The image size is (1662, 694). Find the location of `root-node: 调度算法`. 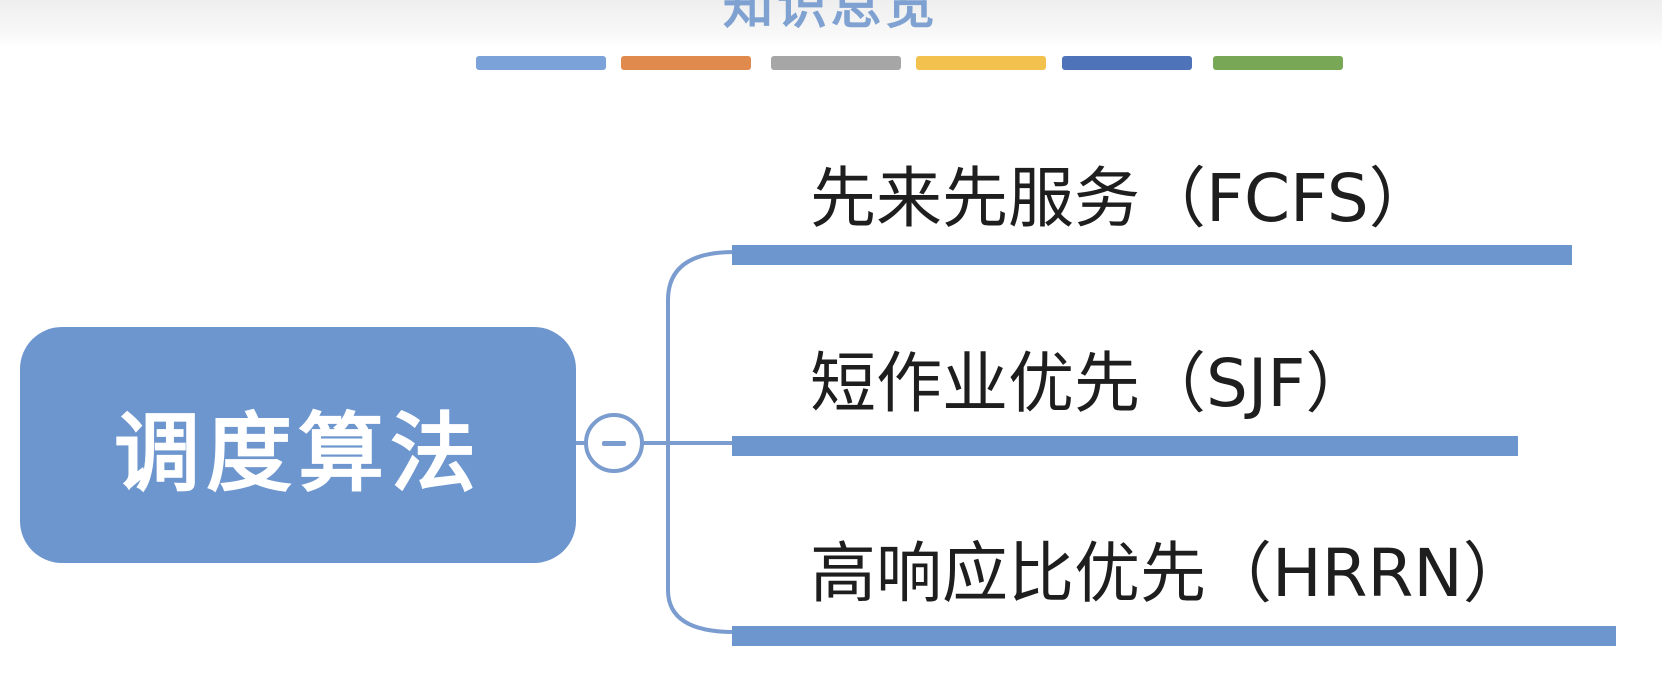

root-node: 调度算法 is located at coordinates (298, 445).